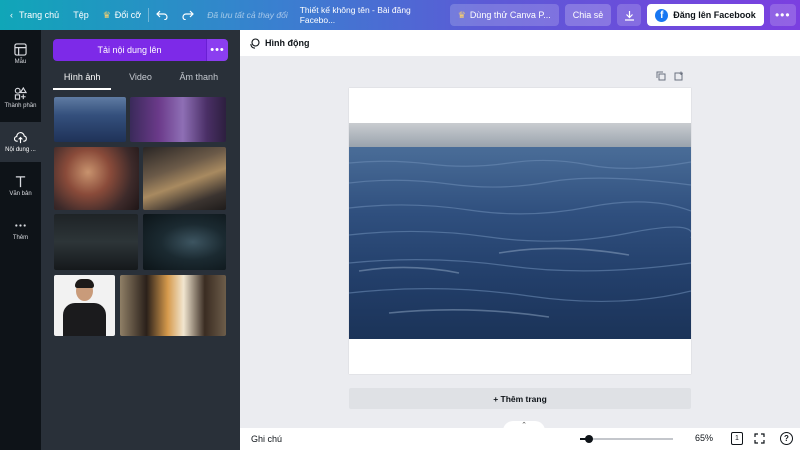  What do you see at coordinates (247, 15) in the screenshot?
I see `save-status: Đã lưu tất cả thay đổi` at bounding box center [247, 15].